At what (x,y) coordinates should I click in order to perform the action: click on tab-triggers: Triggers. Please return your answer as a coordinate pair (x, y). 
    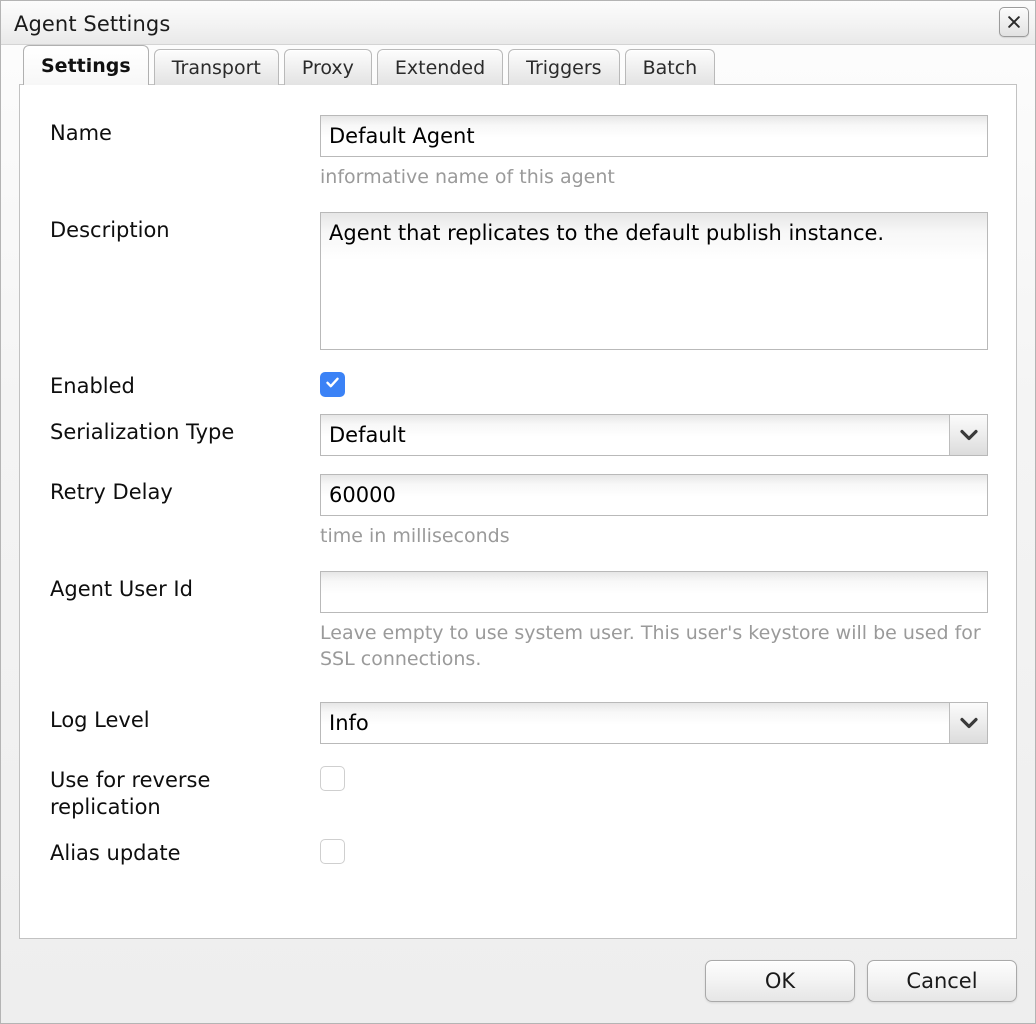
    Looking at the image, I should click on (564, 67).